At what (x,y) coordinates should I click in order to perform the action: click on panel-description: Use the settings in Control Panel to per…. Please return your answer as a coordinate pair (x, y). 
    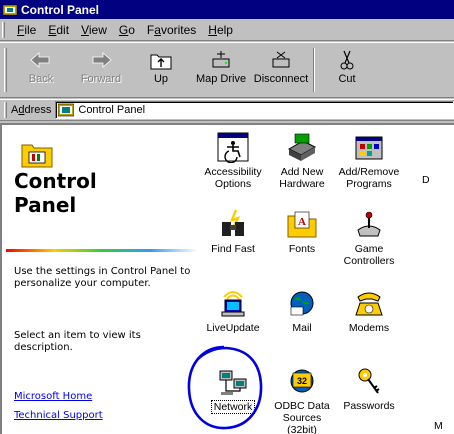
    Looking at the image, I should click on (102, 277).